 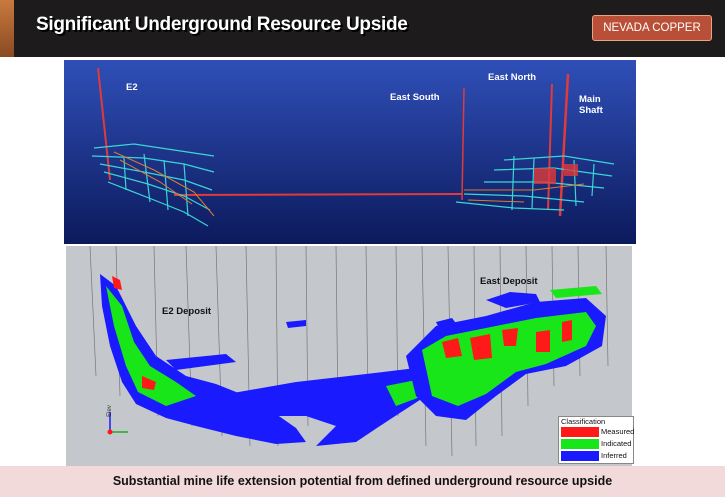 I want to click on legend-item-inferred: Inferred, so click(x=596, y=455).